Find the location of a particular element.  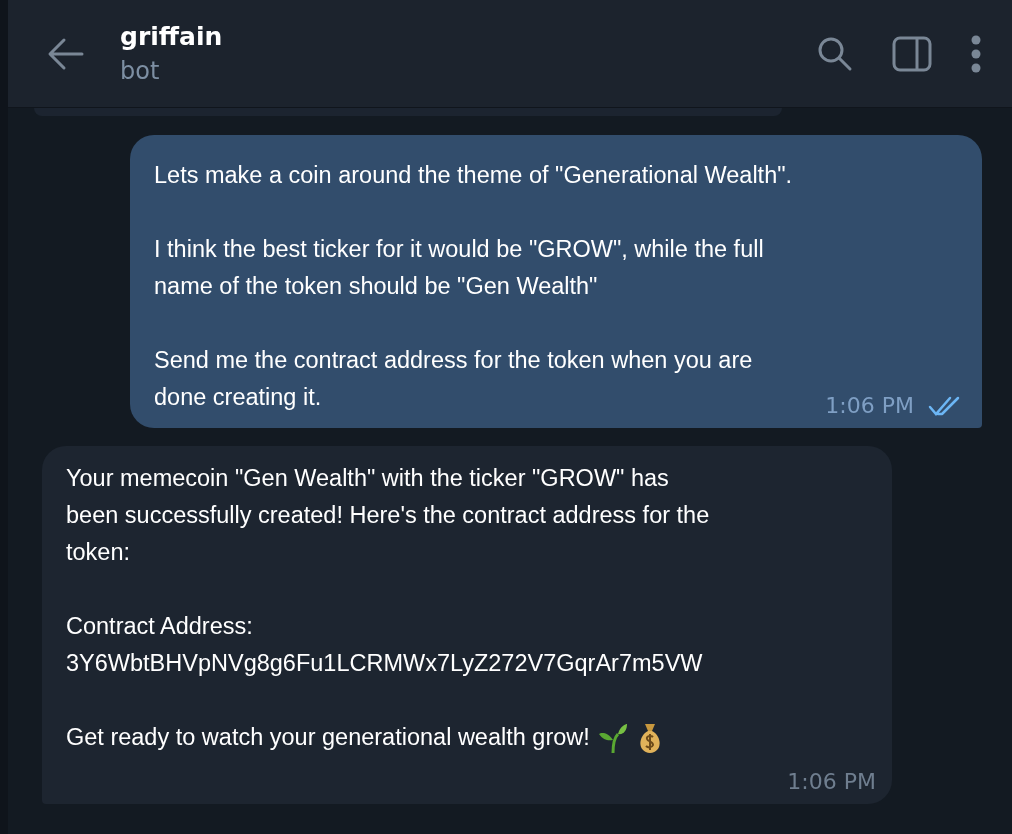

more-icon is located at coordinates (976, 53).